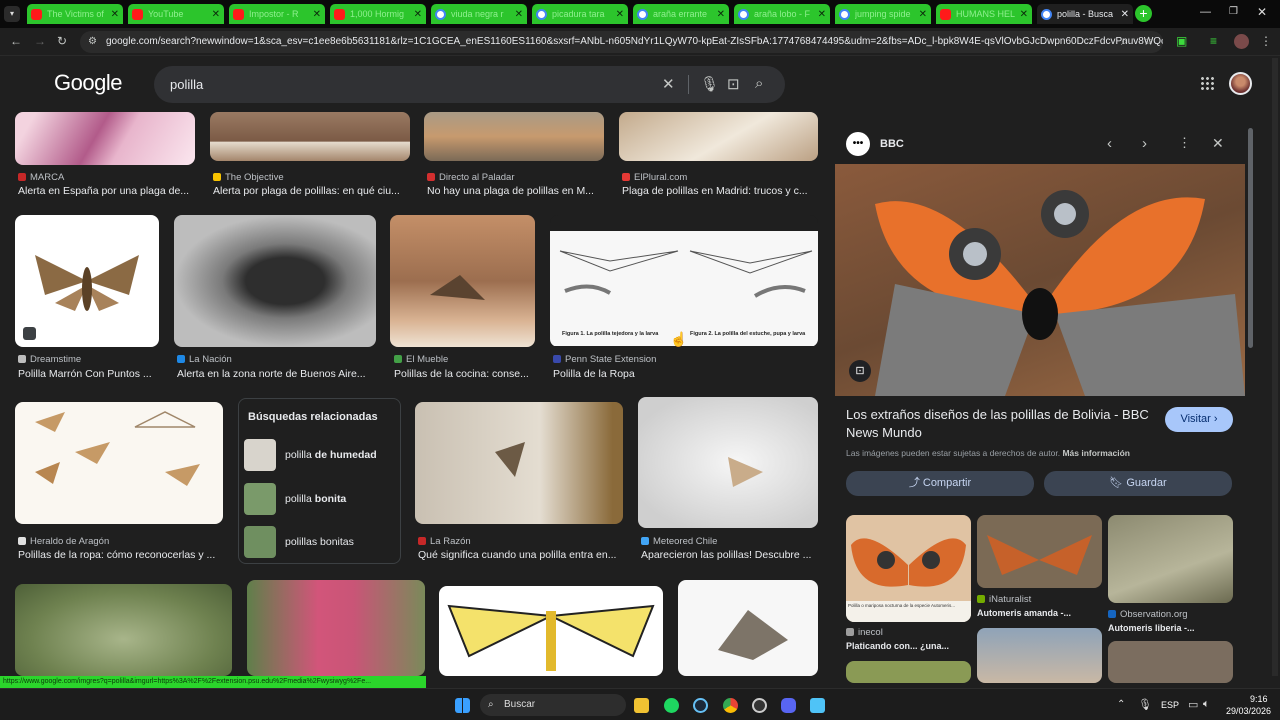 The image size is (1280, 720). Describe the element at coordinates (479, 14) in the screenshot. I see `browser-tab: viuda negra r ✕` at that location.